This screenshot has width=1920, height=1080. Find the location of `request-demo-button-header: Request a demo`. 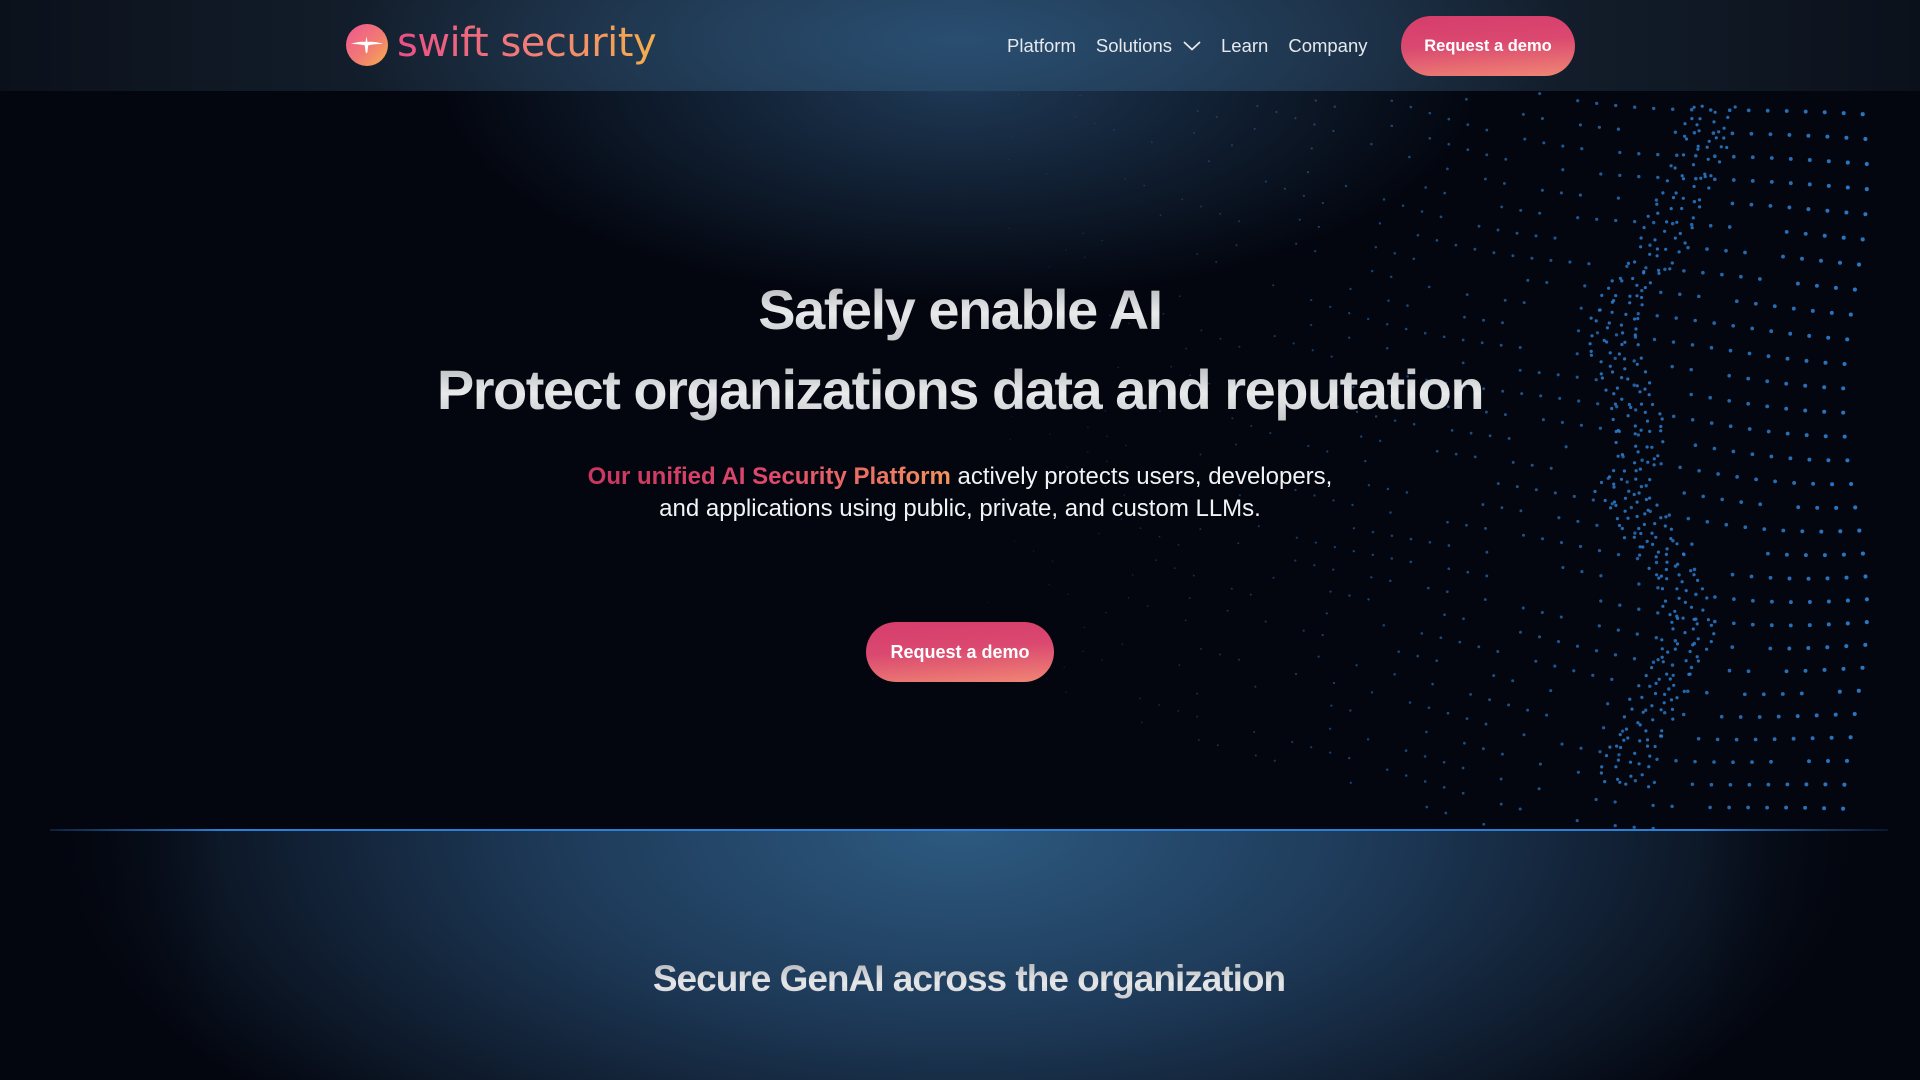

request-demo-button-header: Request a demo is located at coordinates (1488, 46).